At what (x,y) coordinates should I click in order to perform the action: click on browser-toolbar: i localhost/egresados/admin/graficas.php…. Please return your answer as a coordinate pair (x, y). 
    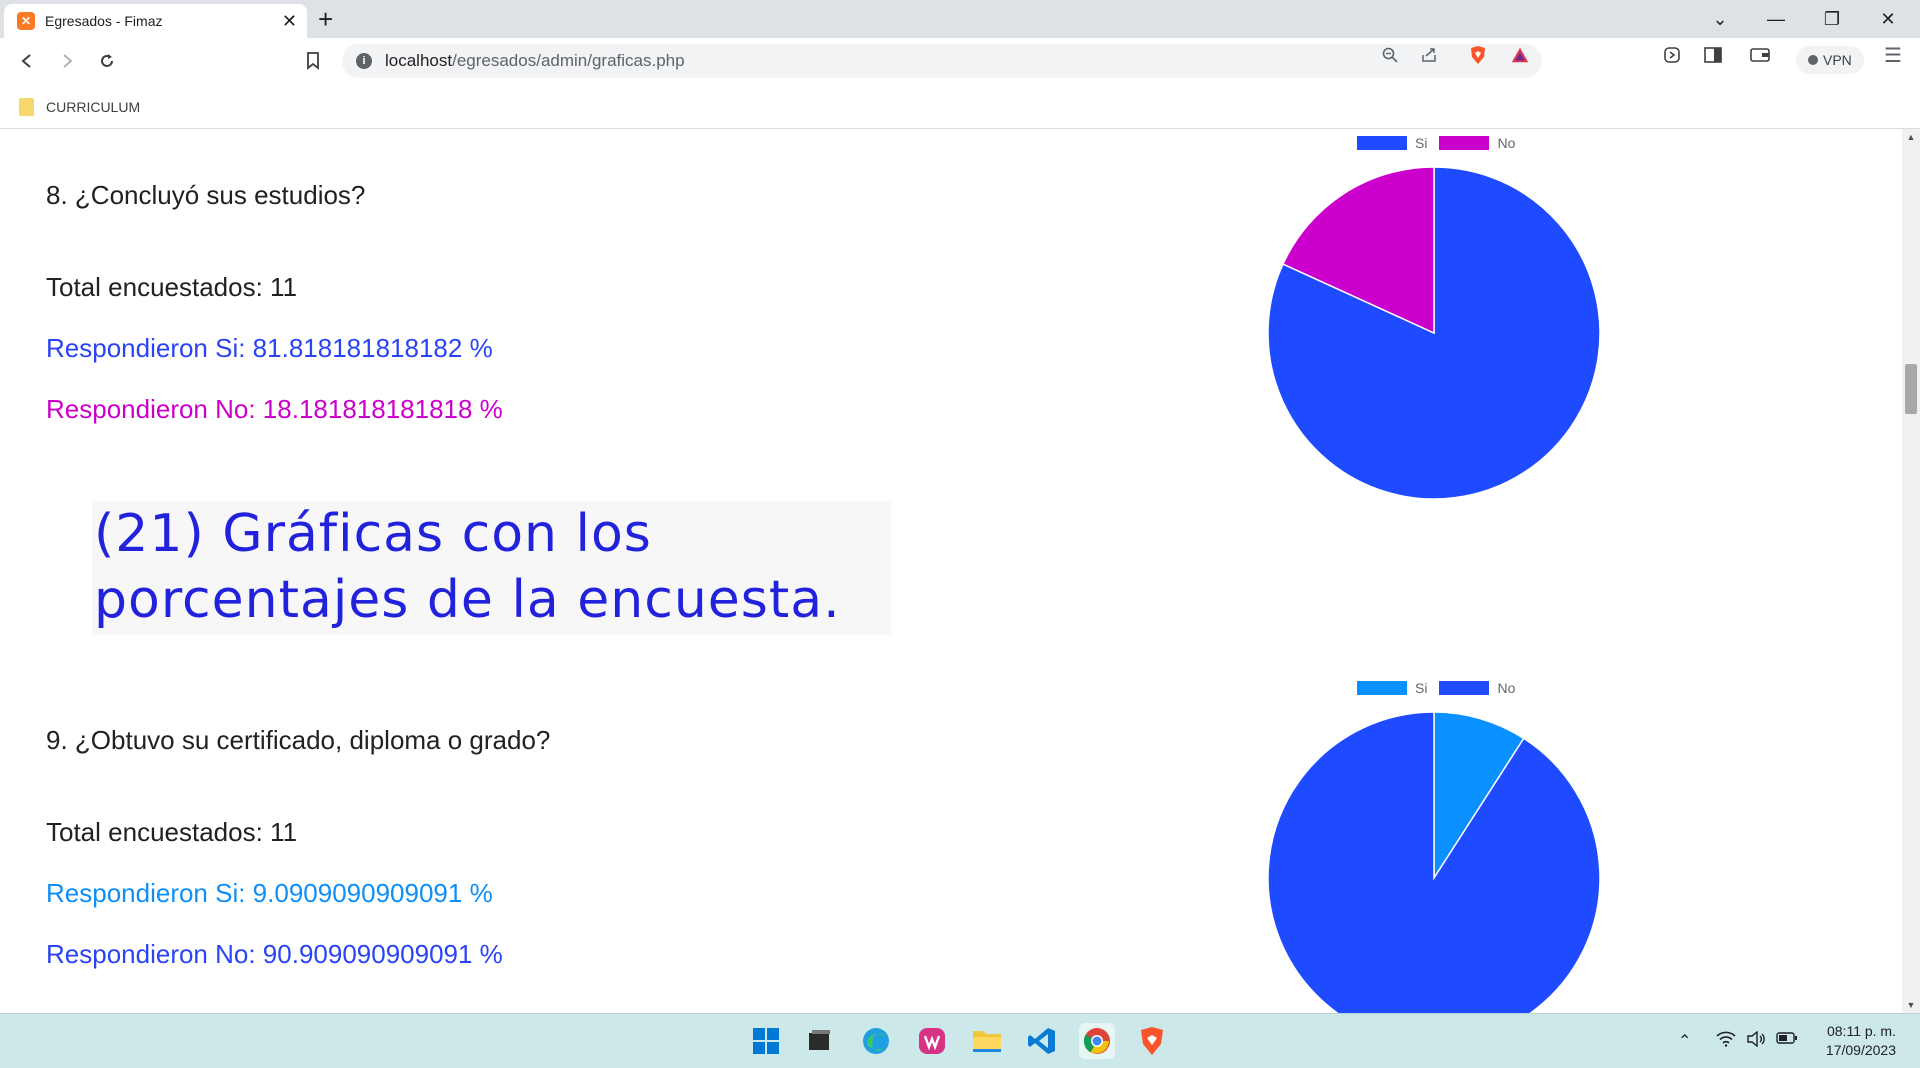
    Looking at the image, I should click on (960, 61).